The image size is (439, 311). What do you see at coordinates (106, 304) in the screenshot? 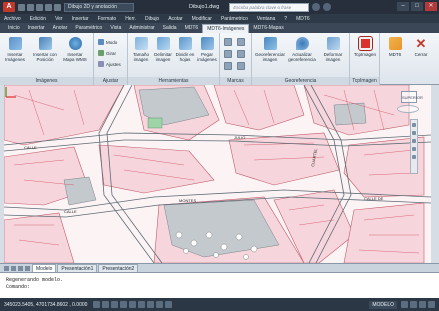
I see `grid-icon` at bounding box center [106, 304].